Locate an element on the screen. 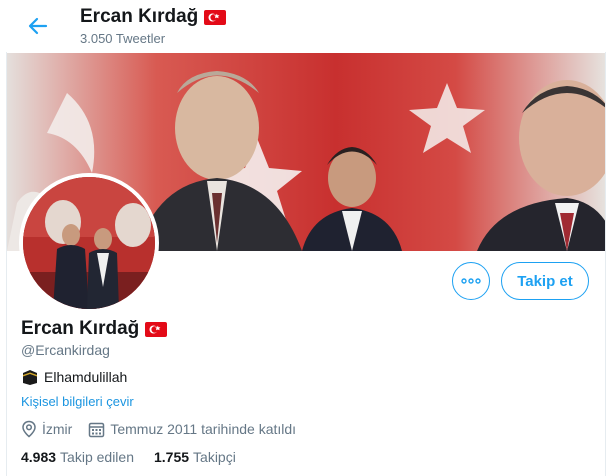  joined-item: Temmuz 2011 tarihinde katıldı is located at coordinates (192, 429).